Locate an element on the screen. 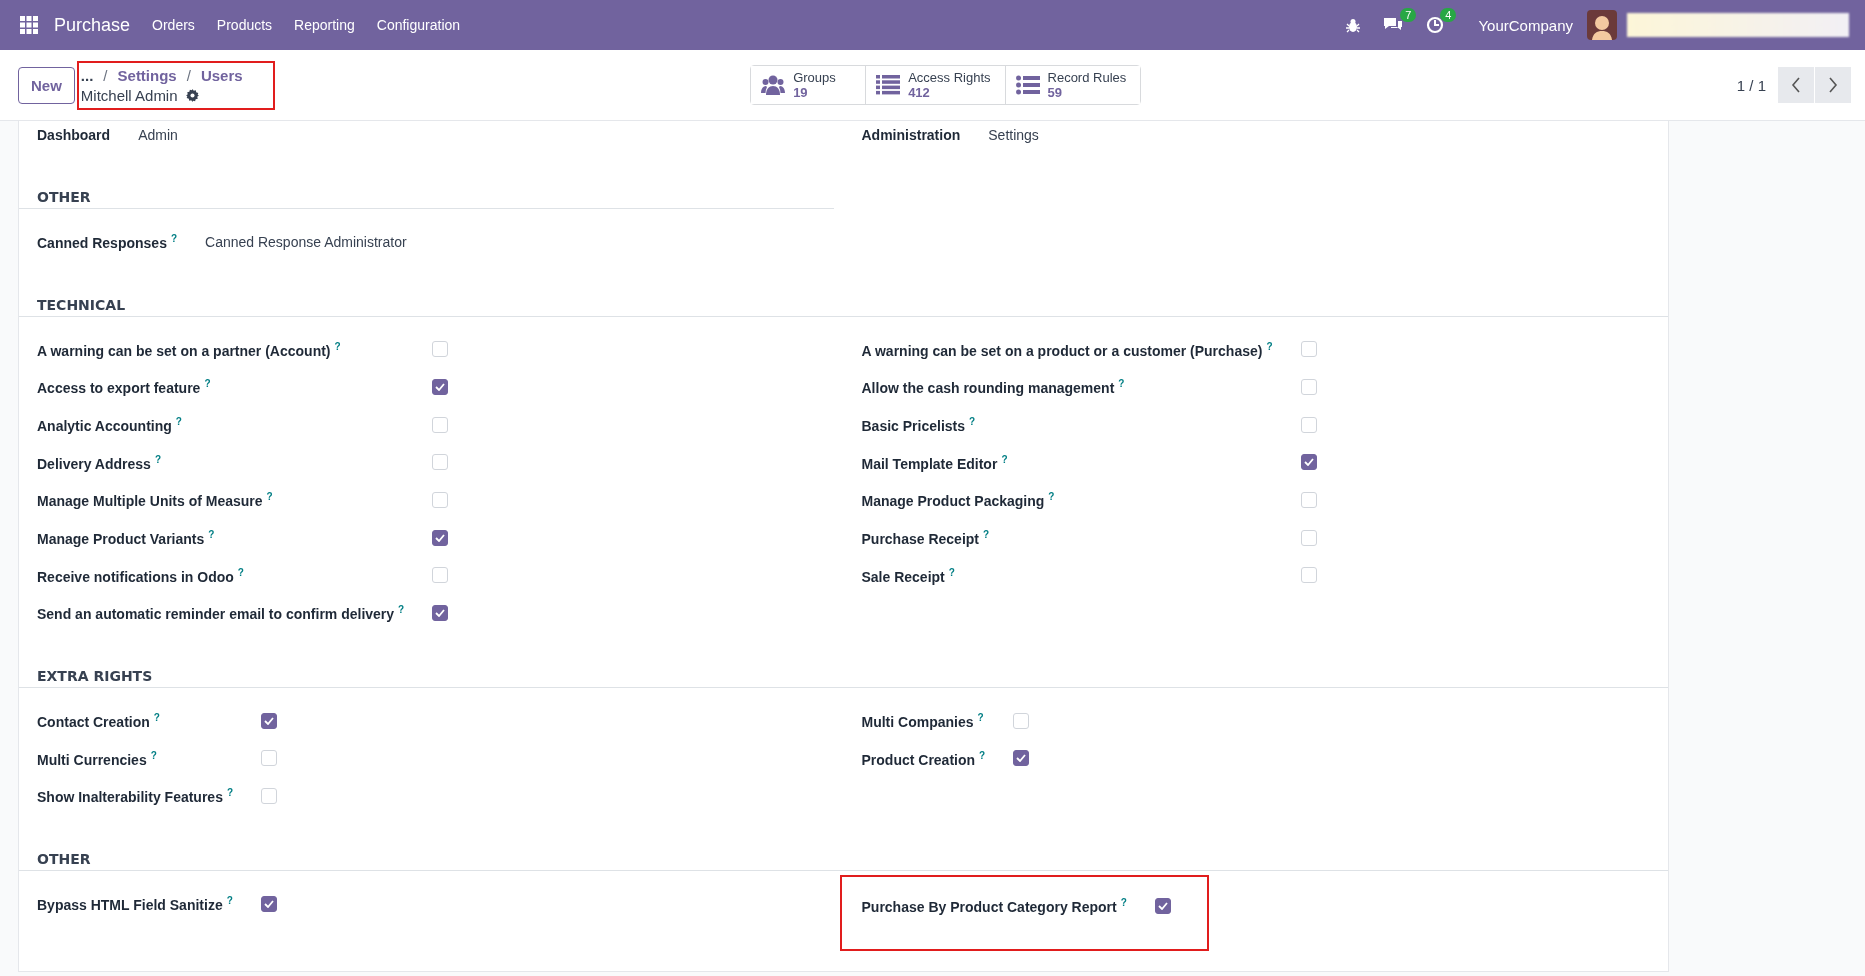 This screenshot has height=976, width=1865. smart-button: Groups 19 is located at coordinates (809, 85).